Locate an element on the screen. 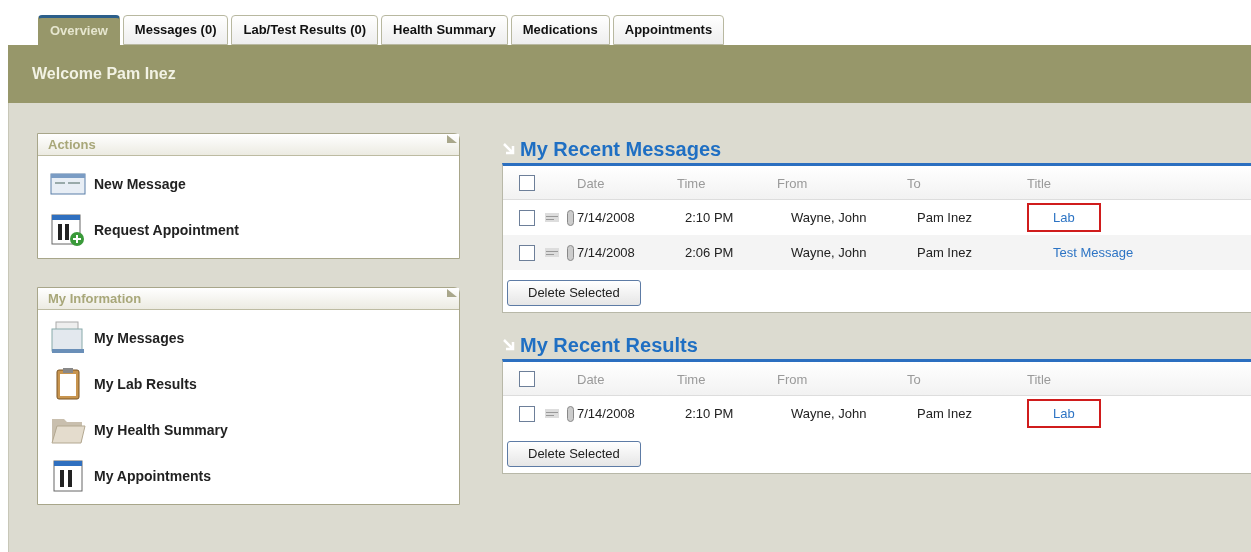  clipboard-icon is located at coordinates (68, 384).